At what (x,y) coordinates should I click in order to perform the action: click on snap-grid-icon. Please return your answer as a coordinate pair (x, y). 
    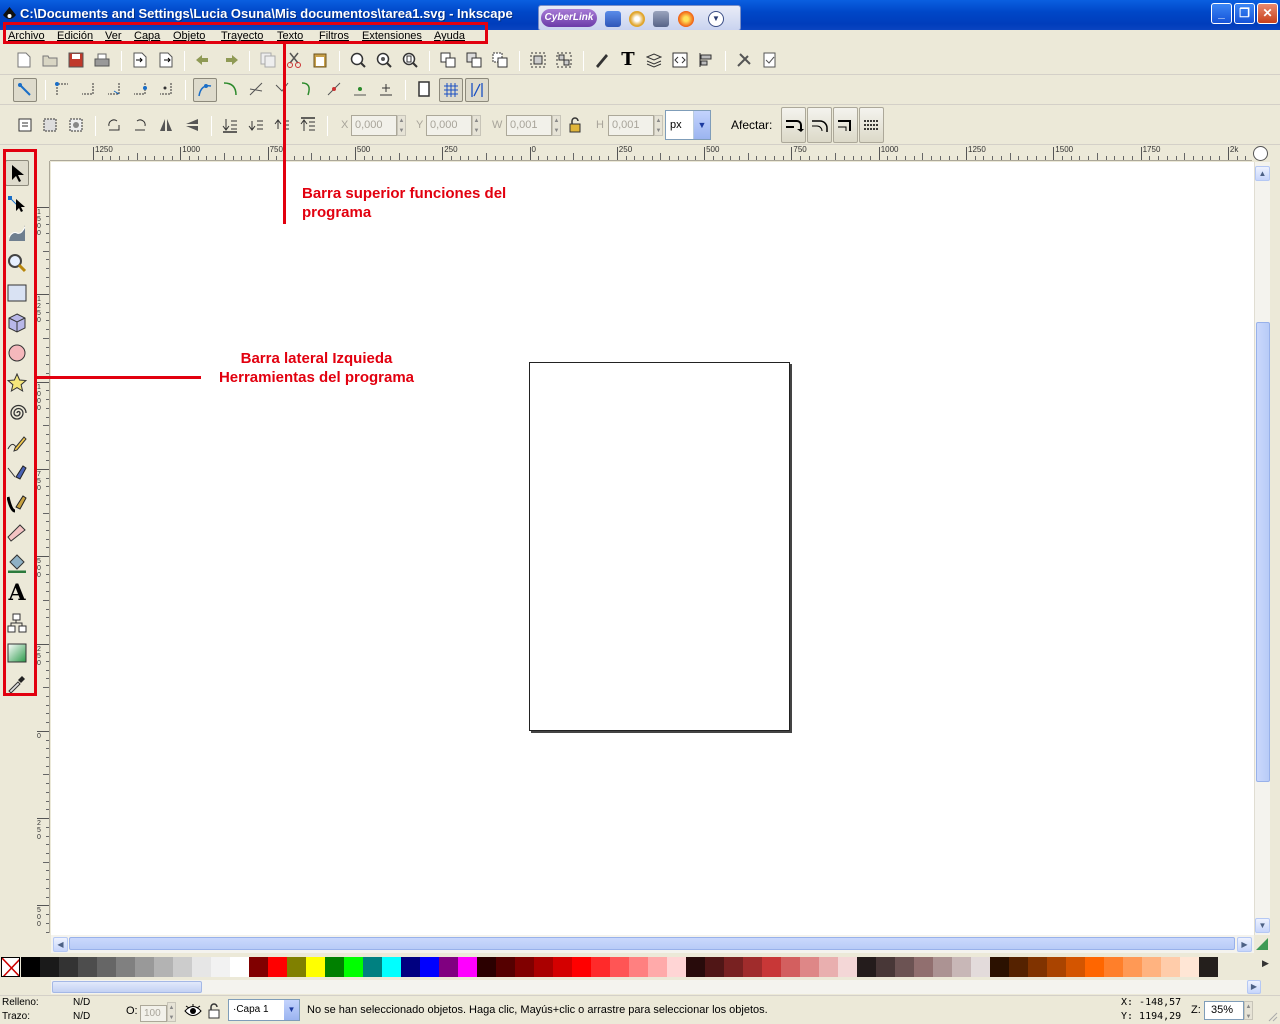
    Looking at the image, I should click on (451, 90).